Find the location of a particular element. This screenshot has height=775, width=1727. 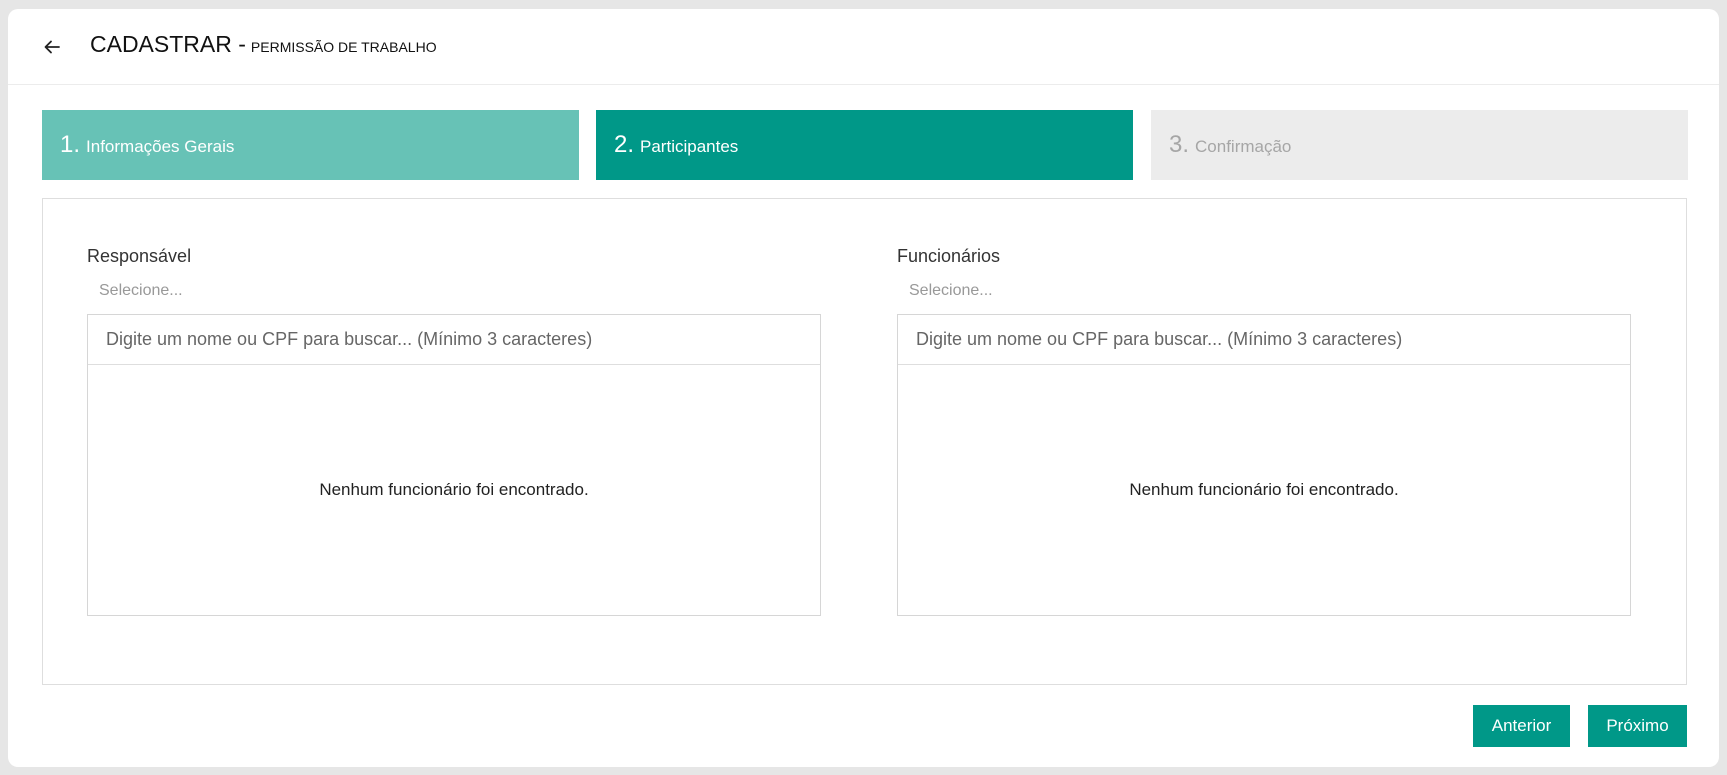

responsavel-search-input is located at coordinates (454, 339).